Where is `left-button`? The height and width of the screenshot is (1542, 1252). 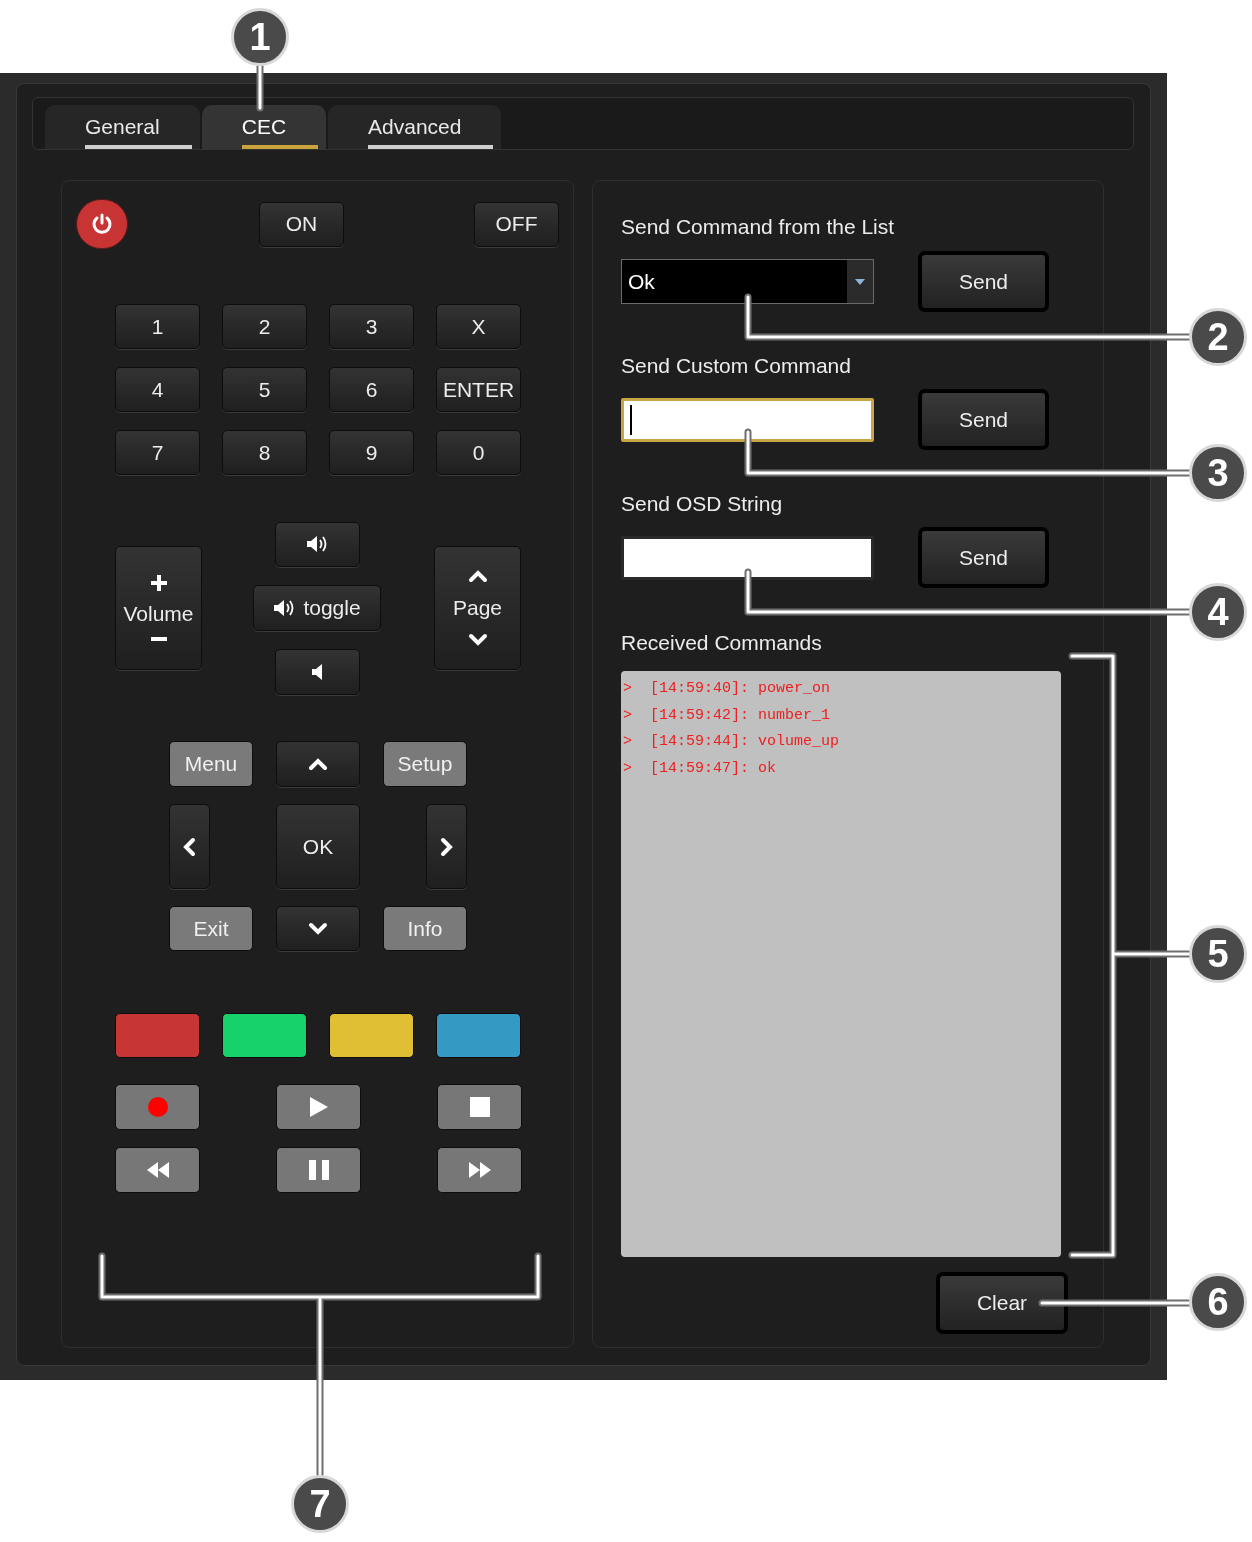 left-button is located at coordinates (189, 846).